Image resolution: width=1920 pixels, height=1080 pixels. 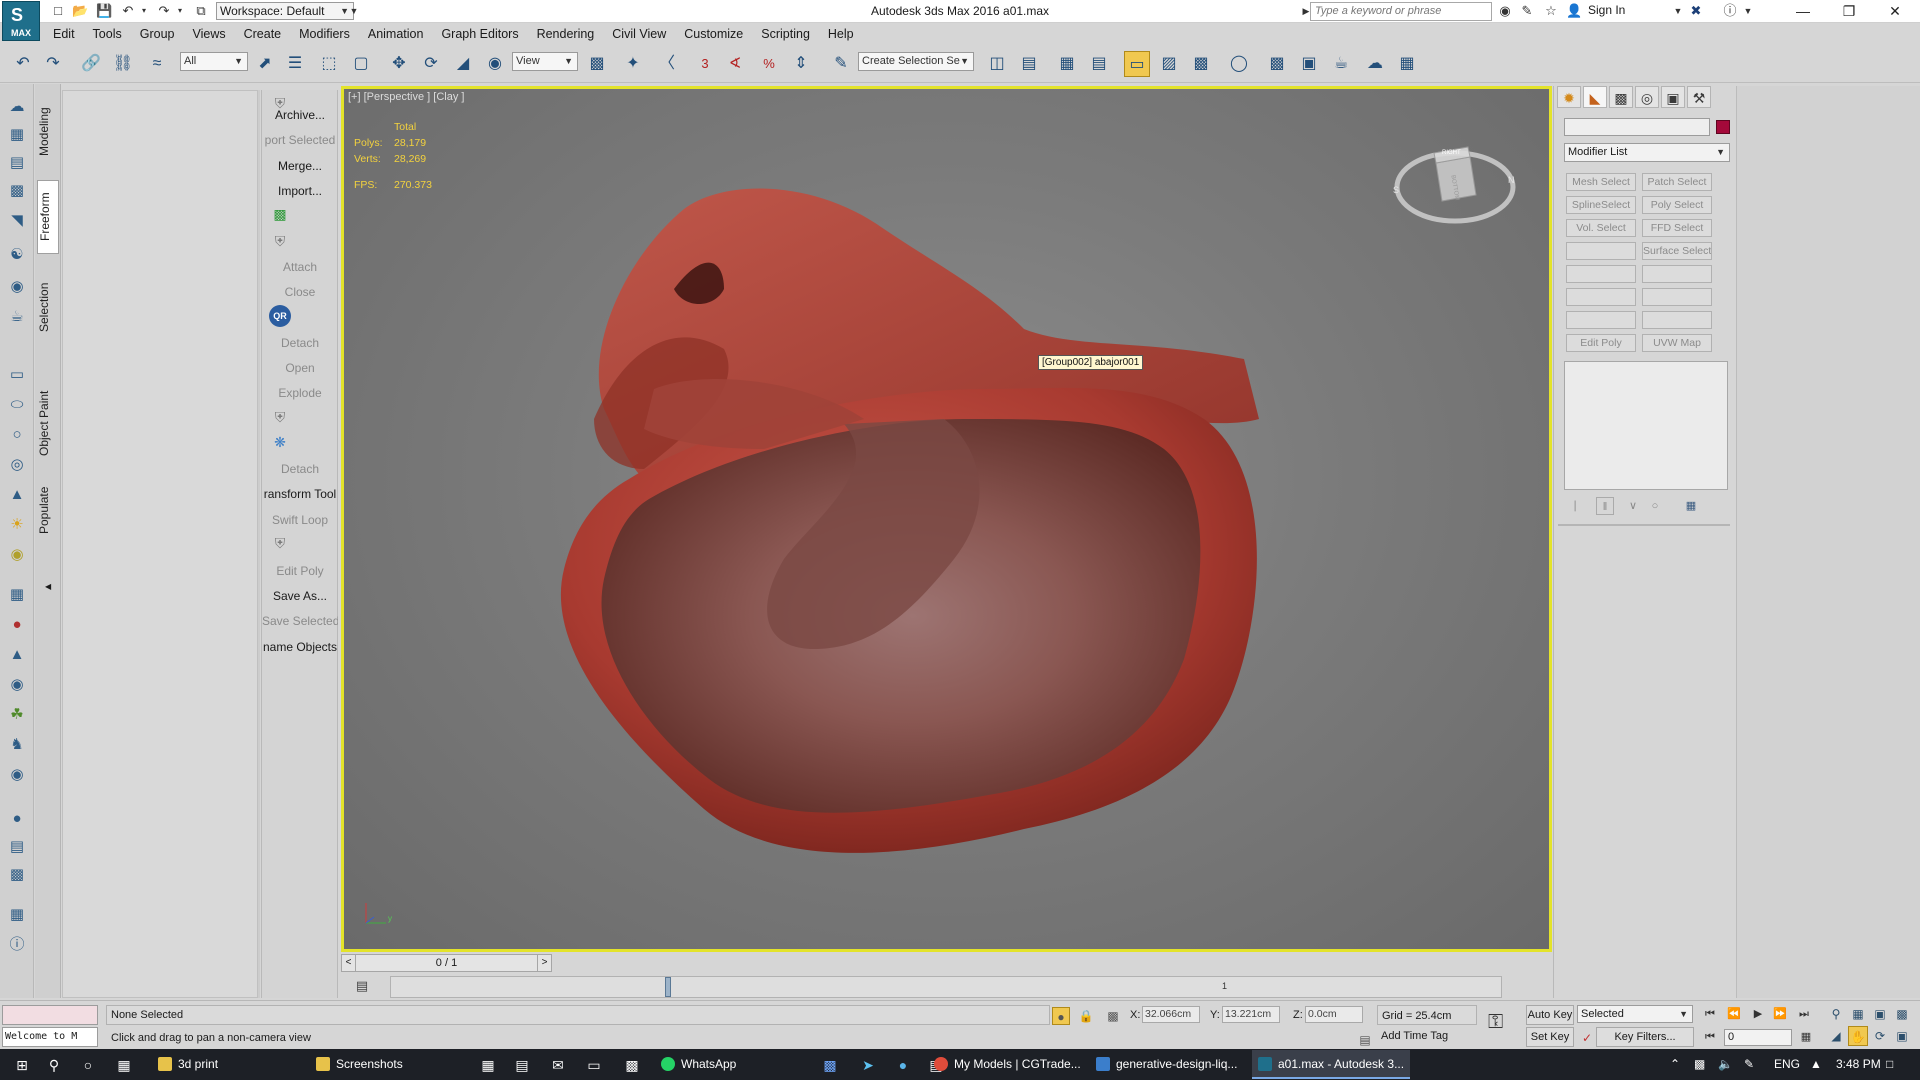 I want to click on script-icon: ▩, so click(x=17, y=875).